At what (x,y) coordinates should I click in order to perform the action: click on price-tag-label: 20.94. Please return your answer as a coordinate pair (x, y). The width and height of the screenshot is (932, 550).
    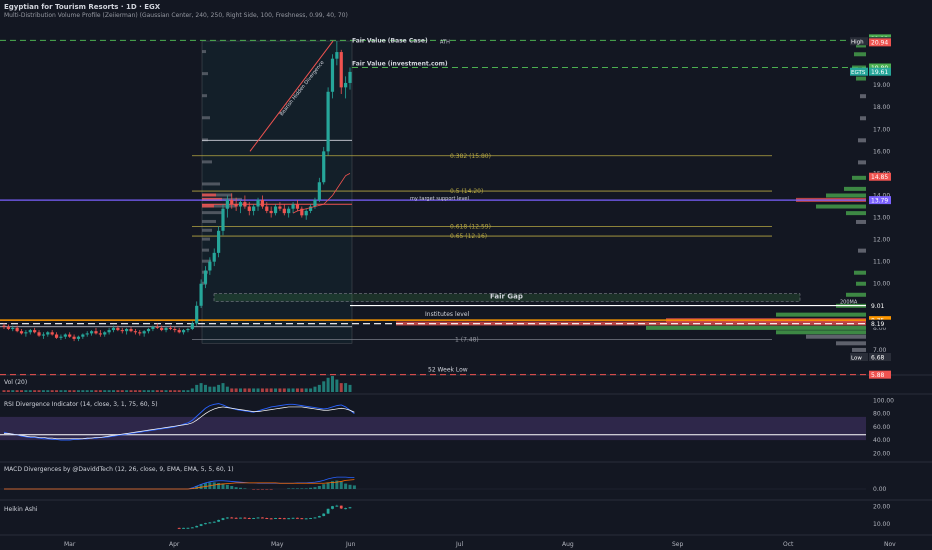
    Looking at the image, I should click on (879, 43).